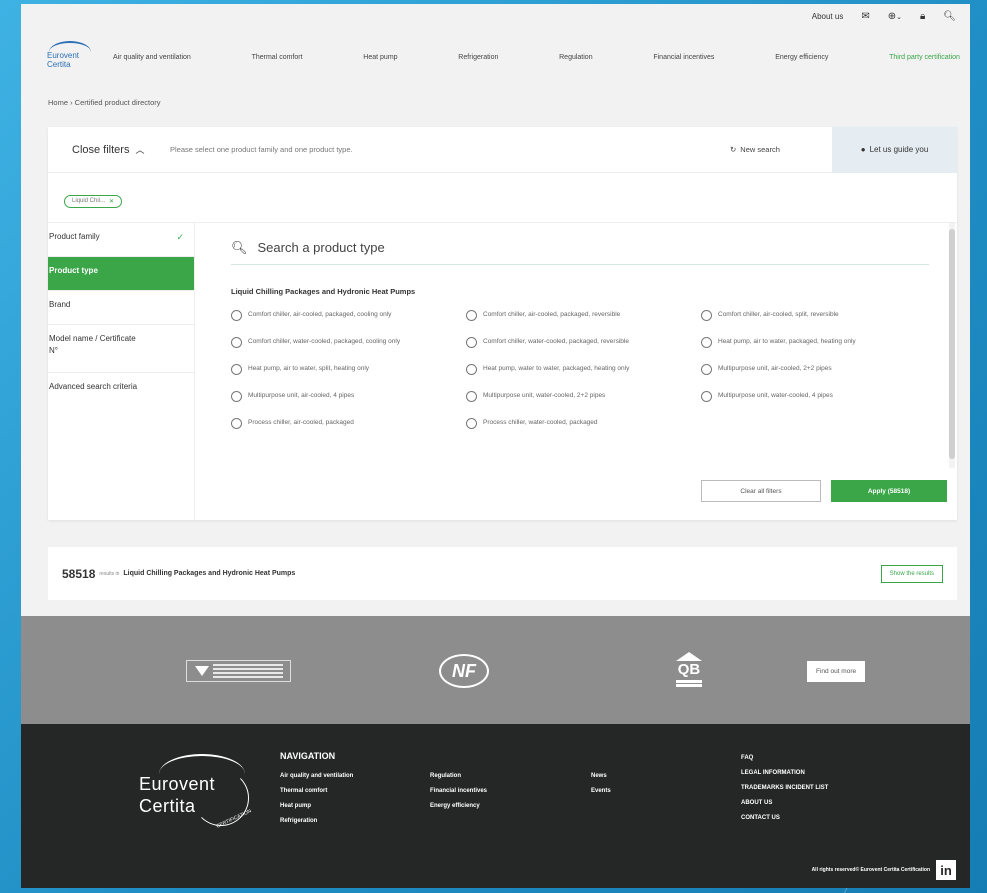 This screenshot has height=893, width=987. What do you see at coordinates (836, 671) in the screenshot?
I see `find-out-more-button: Find out more` at bounding box center [836, 671].